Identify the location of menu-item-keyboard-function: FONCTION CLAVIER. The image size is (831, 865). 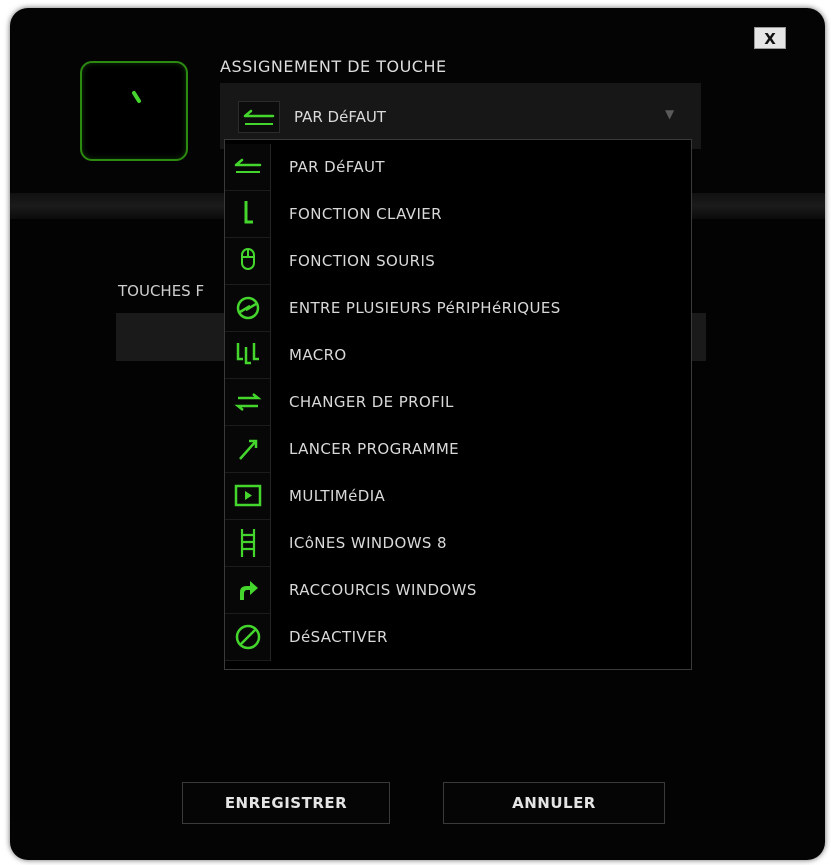
(458, 214).